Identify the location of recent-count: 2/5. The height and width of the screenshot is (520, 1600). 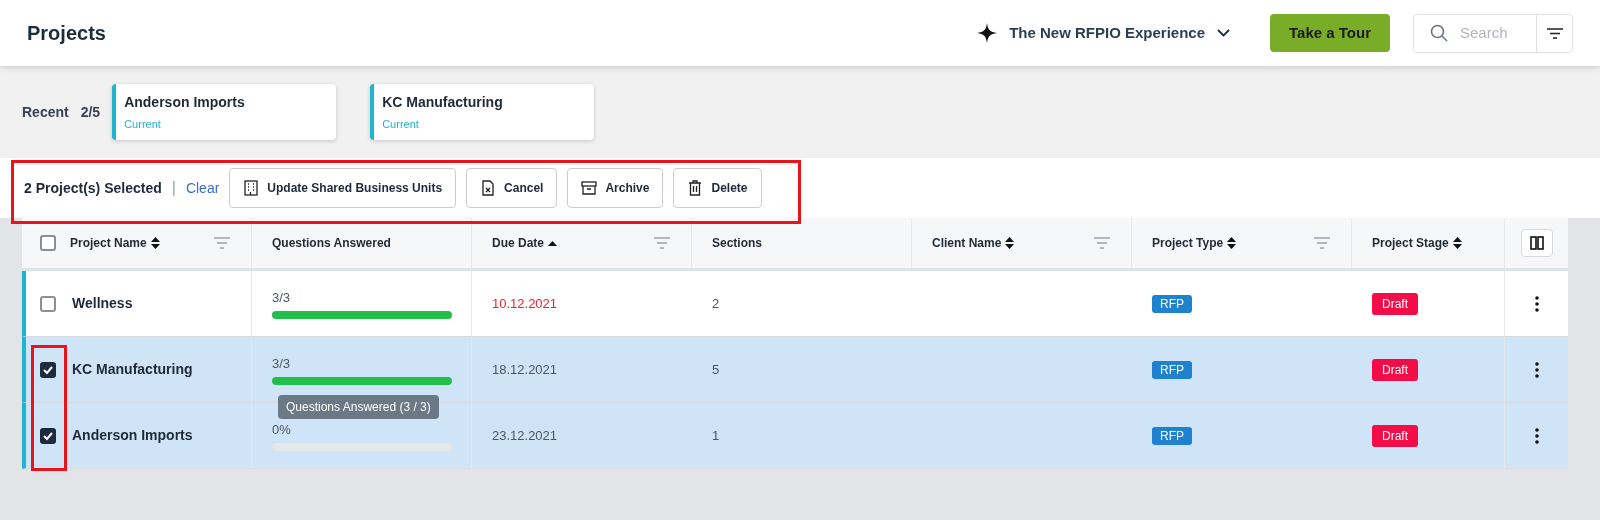
(90, 112).